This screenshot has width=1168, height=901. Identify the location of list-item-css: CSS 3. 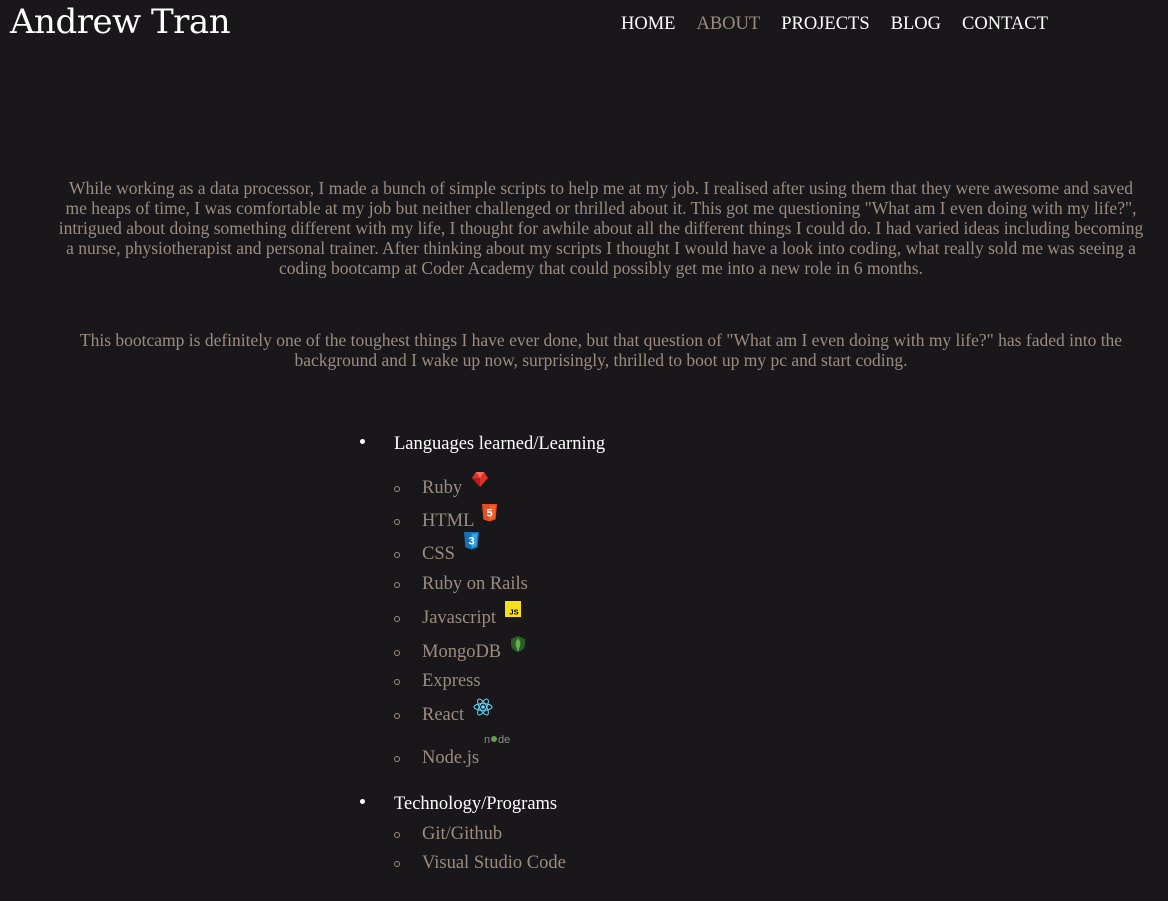
(499, 552).